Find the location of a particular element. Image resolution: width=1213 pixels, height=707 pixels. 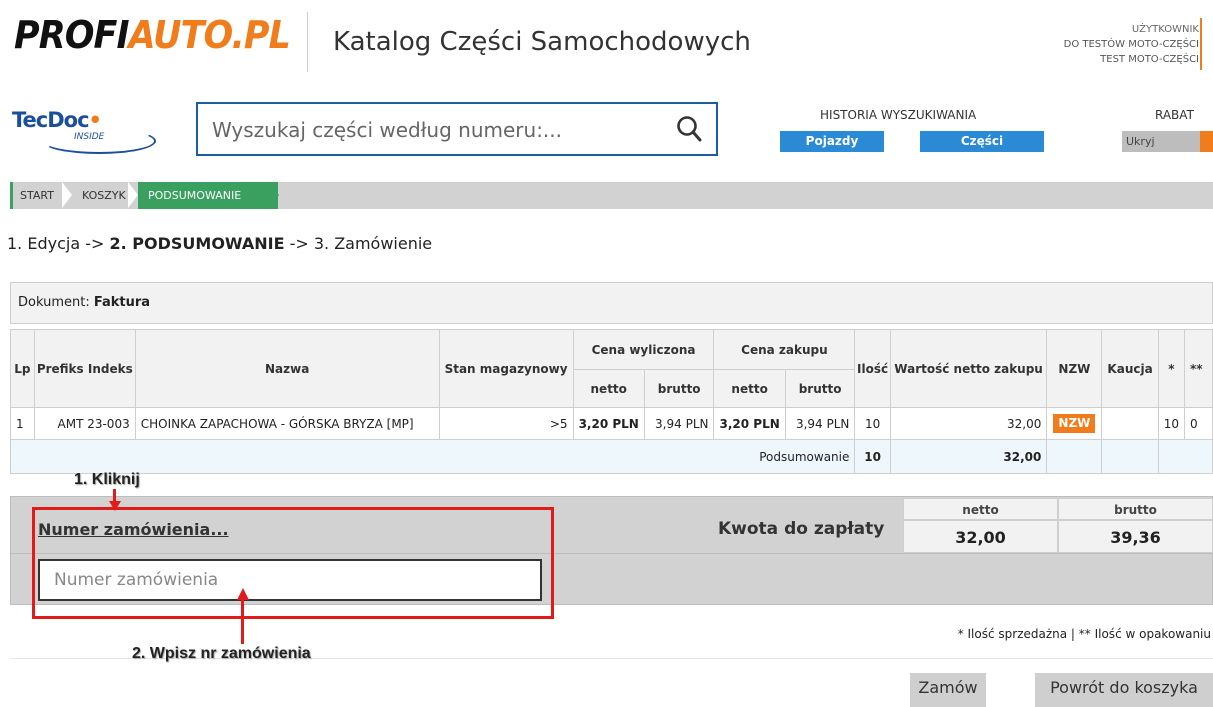

search-input is located at coordinates (437, 130).